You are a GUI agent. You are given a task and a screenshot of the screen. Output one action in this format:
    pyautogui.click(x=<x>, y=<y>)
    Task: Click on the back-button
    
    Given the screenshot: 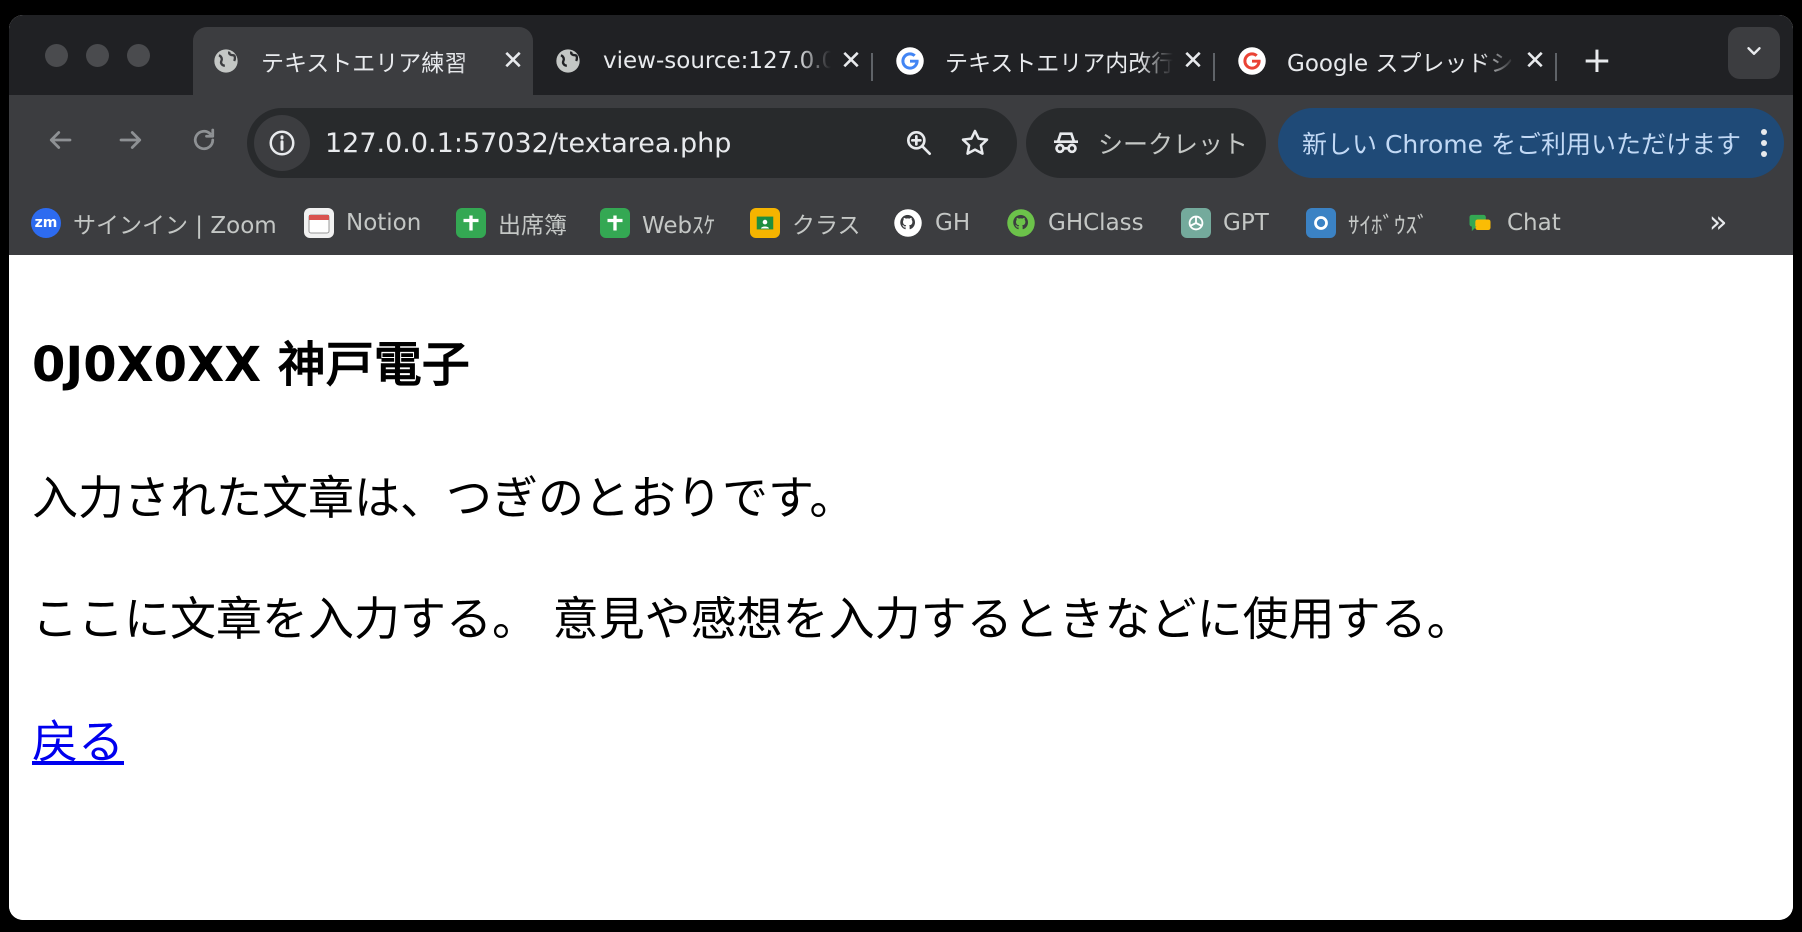 What is the action you would take?
    pyautogui.click(x=60, y=142)
    